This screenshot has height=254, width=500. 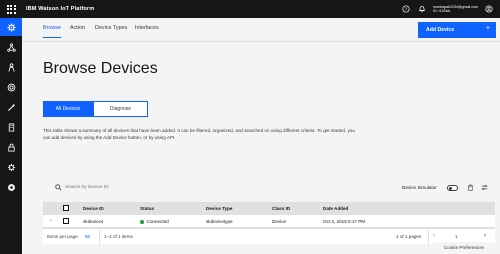 I want to click on items-per-page-select: 50, so click(x=87, y=236).